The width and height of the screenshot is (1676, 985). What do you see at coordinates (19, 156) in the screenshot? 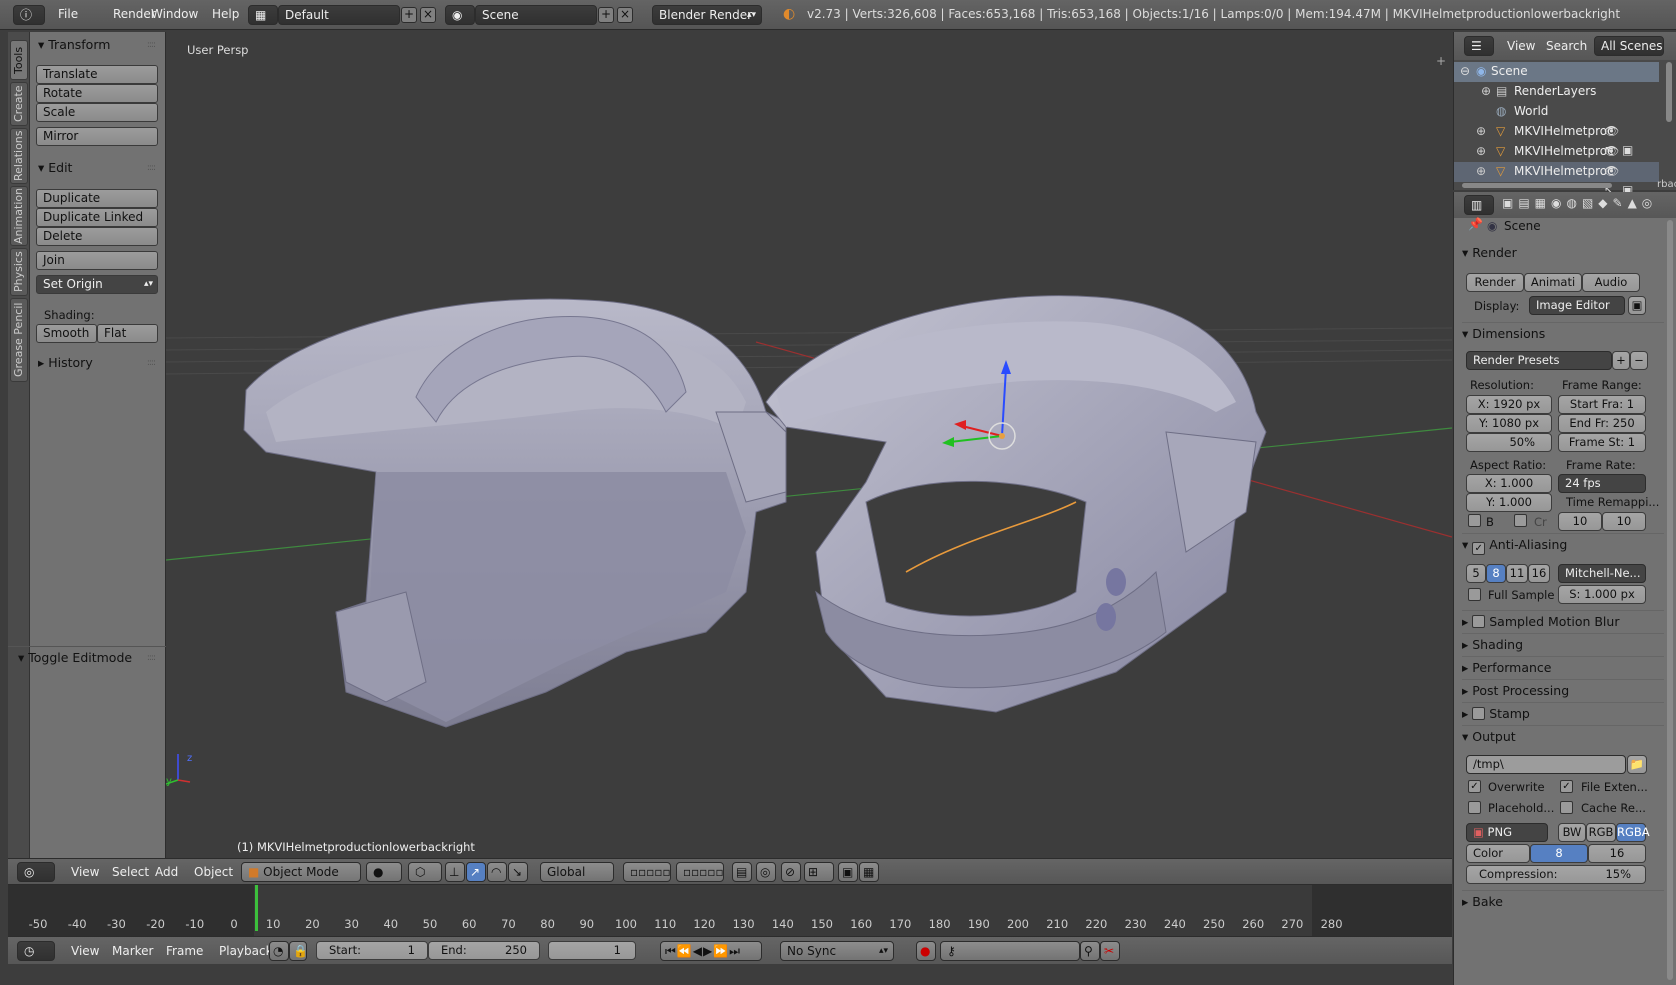
I see `tab-relations: Relations` at bounding box center [19, 156].